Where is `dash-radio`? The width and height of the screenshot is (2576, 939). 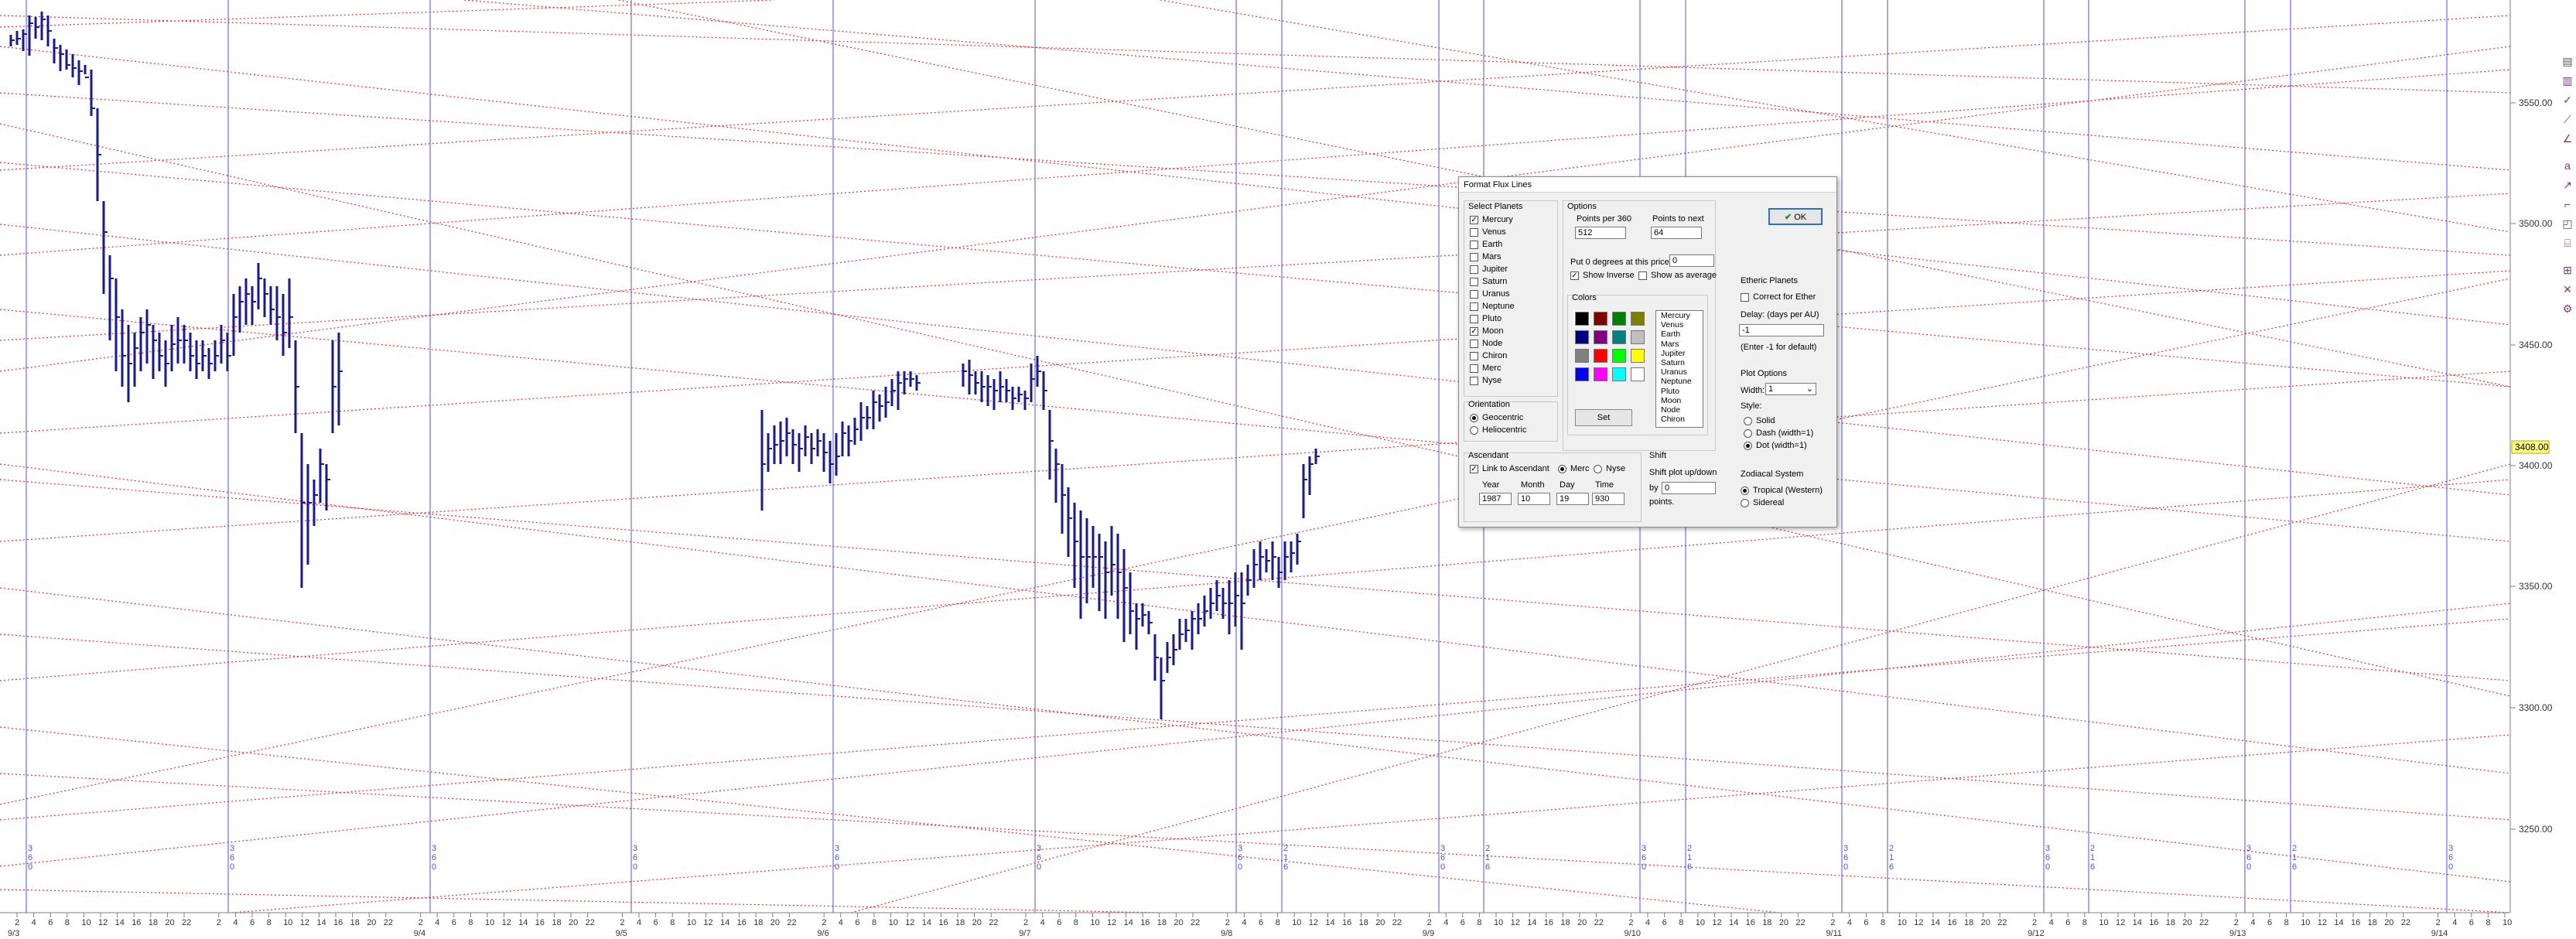 dash-radio is located at coordinates (1748, 433).